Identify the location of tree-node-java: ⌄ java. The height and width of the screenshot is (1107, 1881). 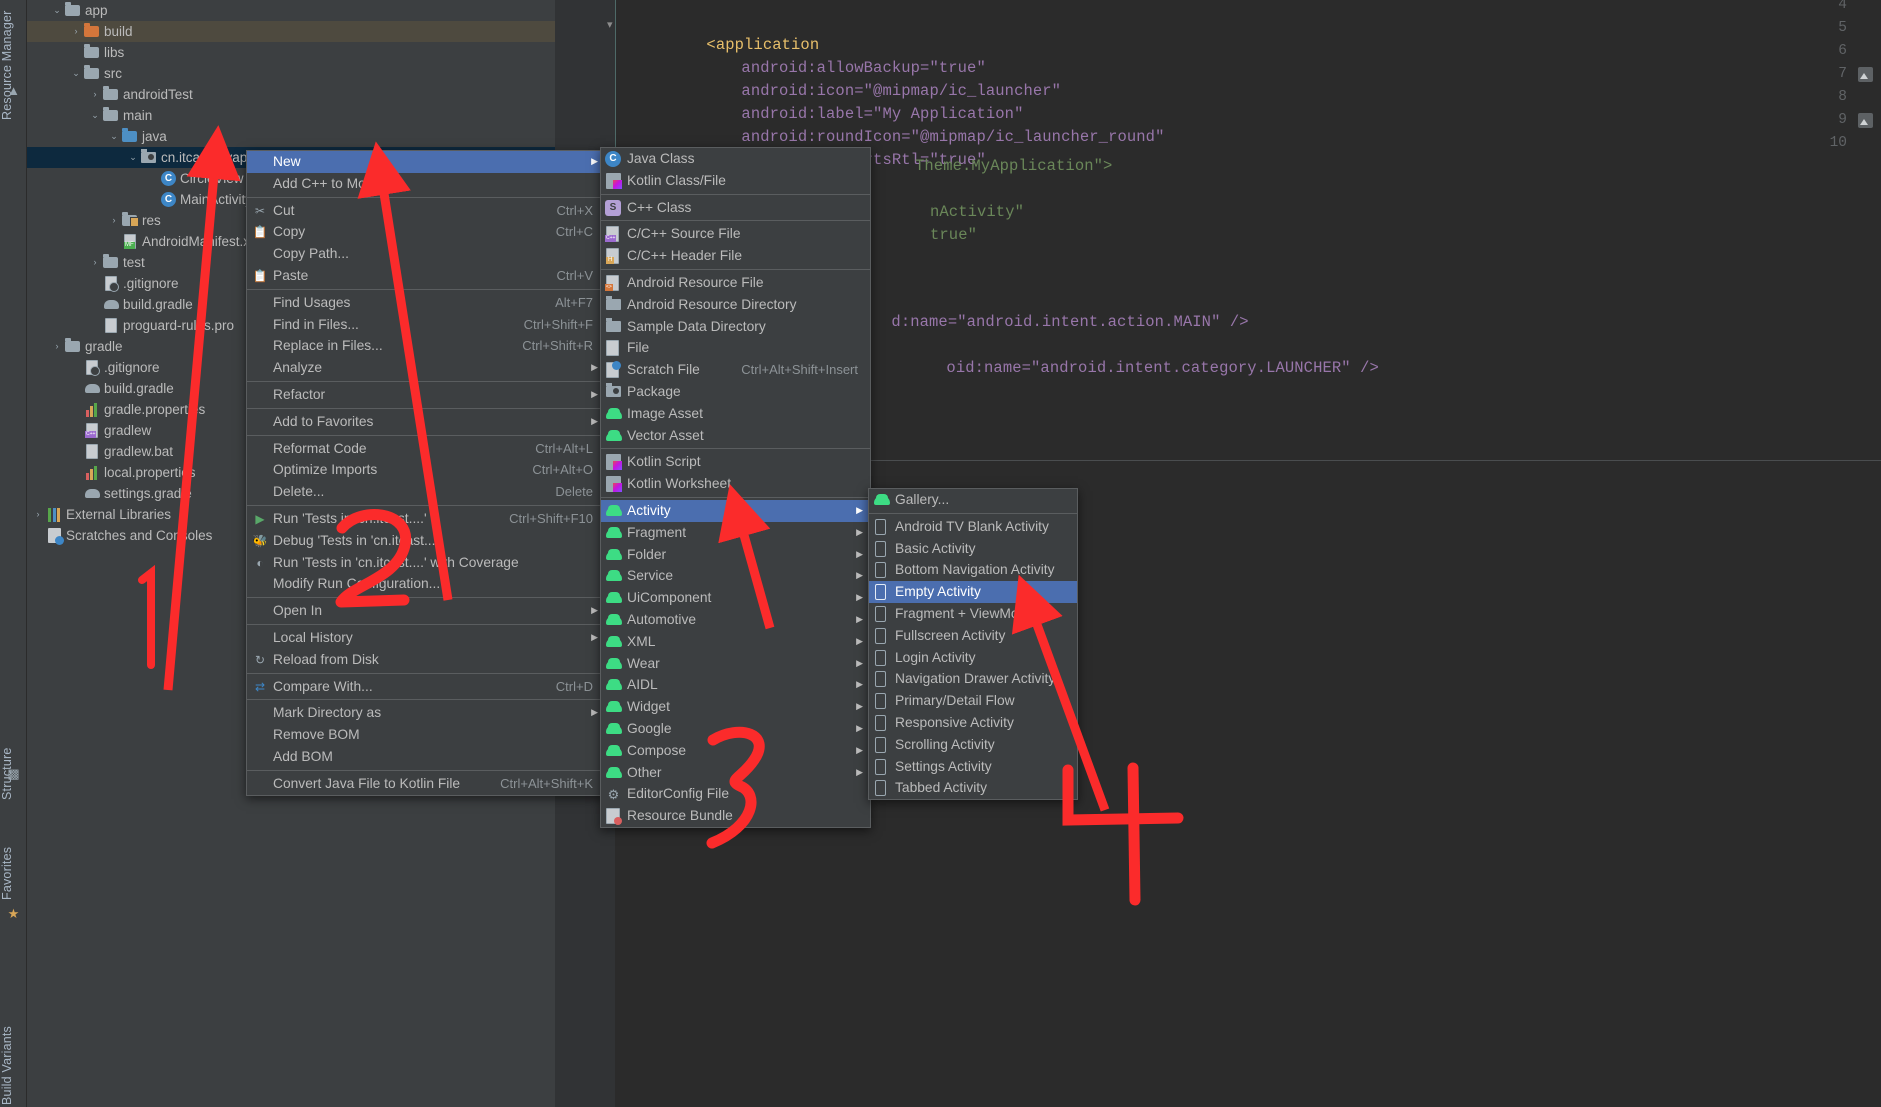
(291, 136).